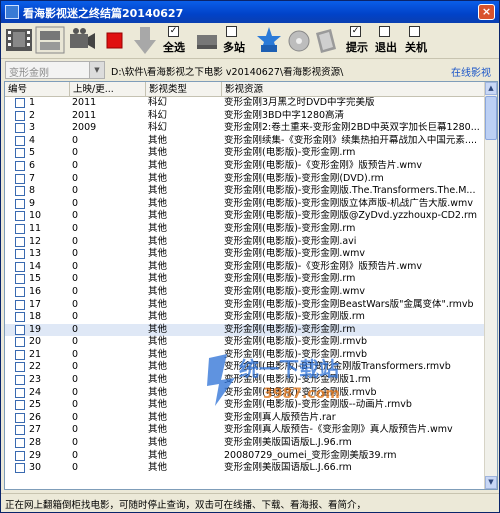  What do you see at coordinates (386, 47) in the screenshot?
I see `exit-label: 退出` at bounding box center [386, 47].